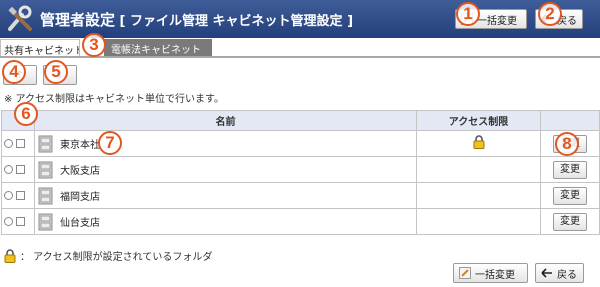 The height and width of the screenshot is (287, 600). I want to click on tab-shared-cabinet-label: 共有キャビネット, so click(42, 51).